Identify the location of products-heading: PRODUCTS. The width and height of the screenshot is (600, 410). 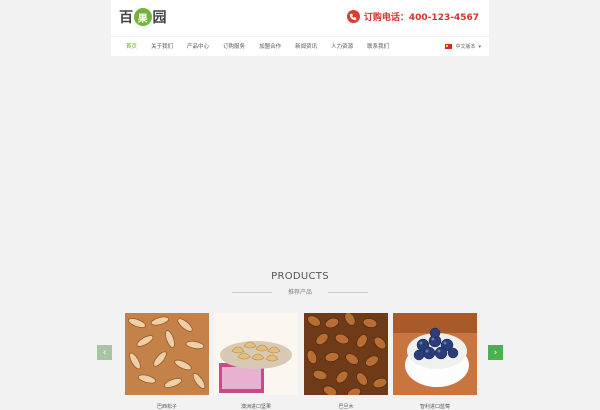
(300, 276).